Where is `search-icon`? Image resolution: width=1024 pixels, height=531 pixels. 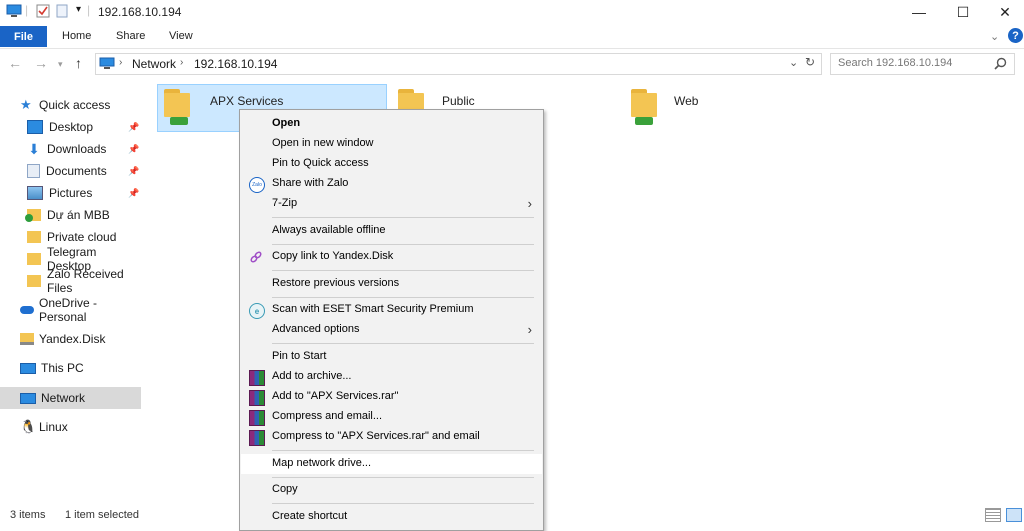 search-icon is located at coordinates (1000, 63).